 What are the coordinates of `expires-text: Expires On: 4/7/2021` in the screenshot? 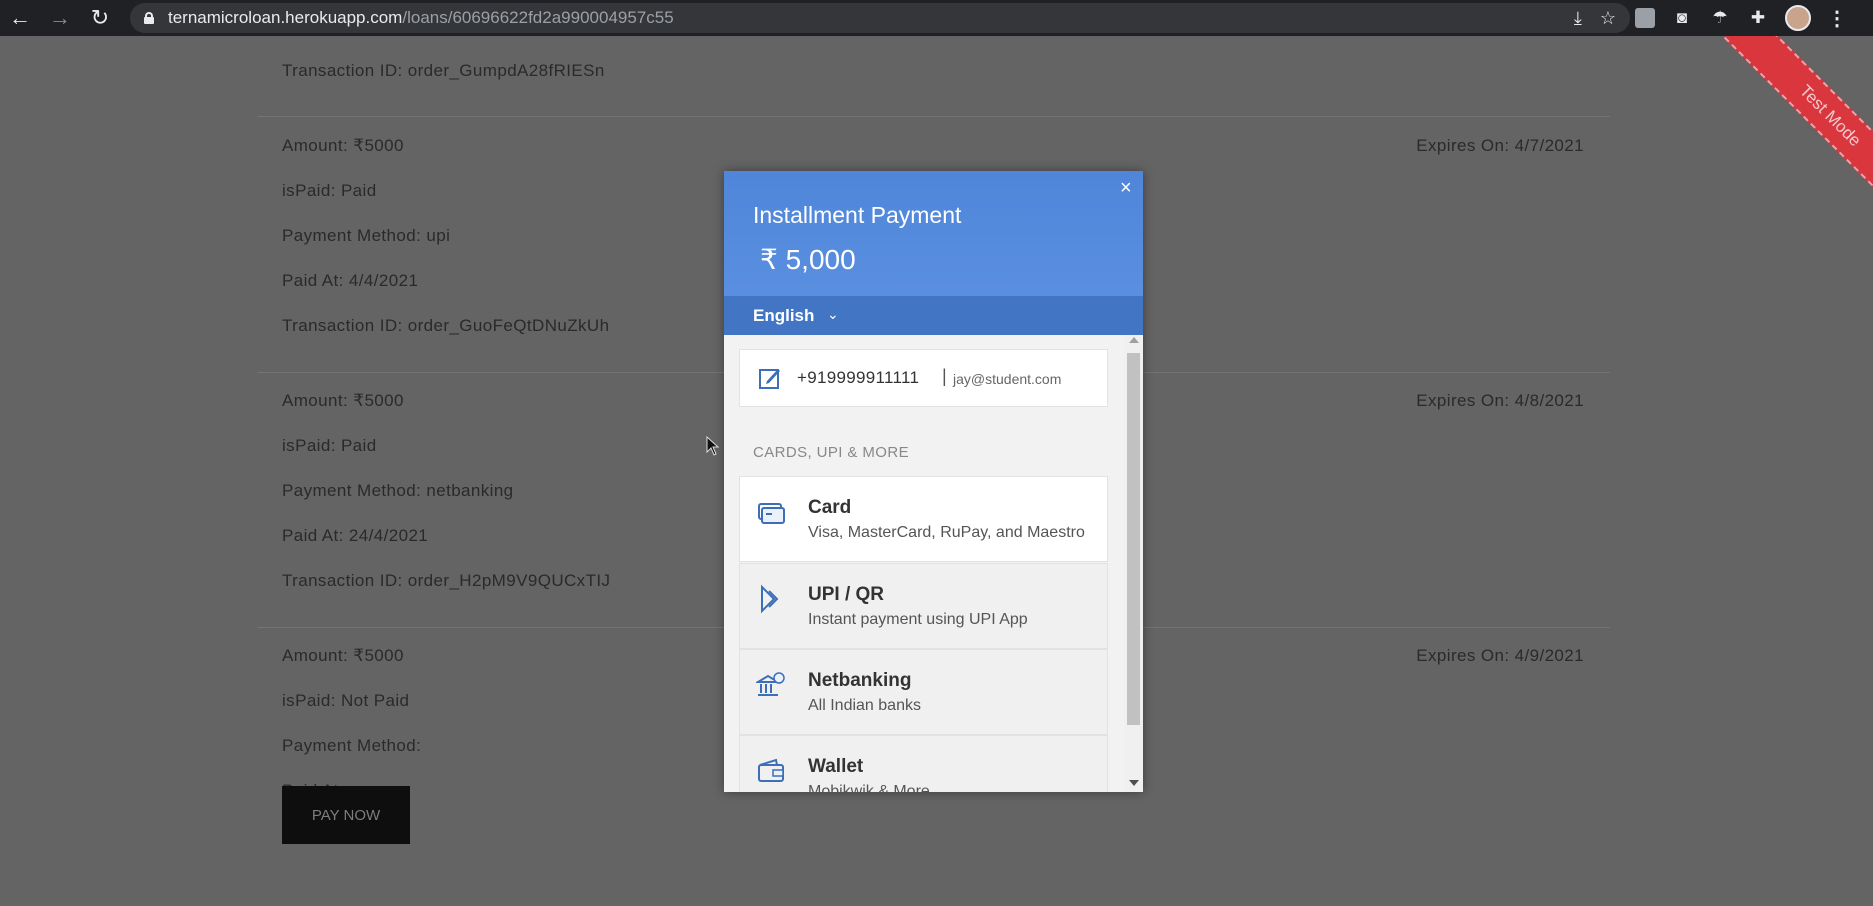 It's located at (1500, 145).